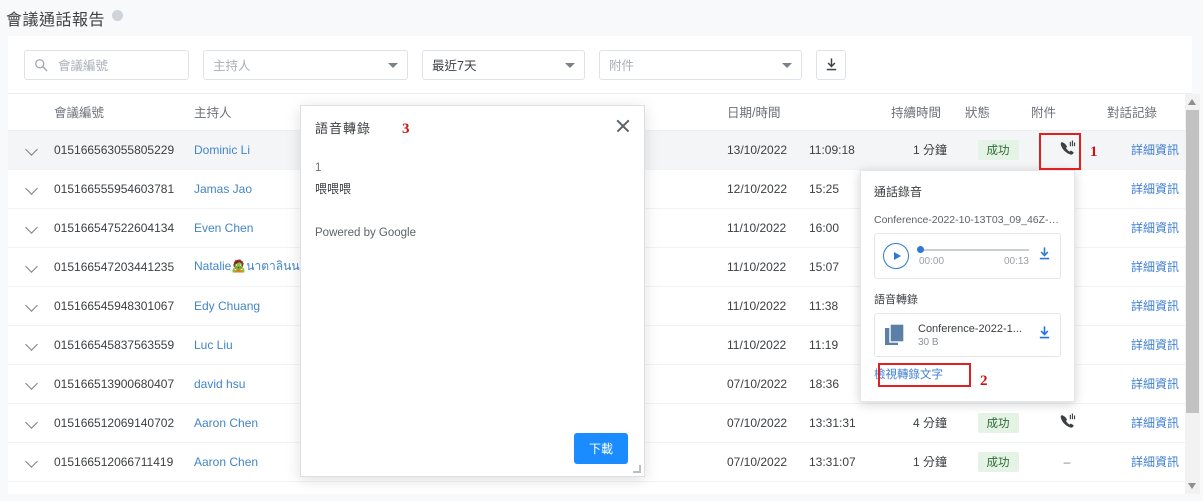 Image resolution: width=1203 pixels, height=501 pixels. Describe the element at coordinates (974, 250) in the screenshot. I see `audio-progress-track` at that location.